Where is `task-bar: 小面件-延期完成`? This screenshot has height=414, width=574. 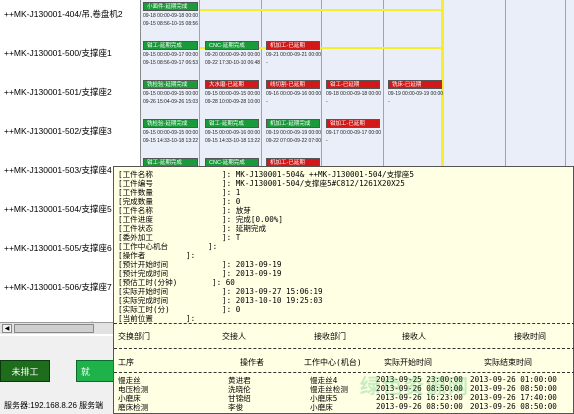 task-bar: 小面件-延期完成 is located at coordinates (170, 6).